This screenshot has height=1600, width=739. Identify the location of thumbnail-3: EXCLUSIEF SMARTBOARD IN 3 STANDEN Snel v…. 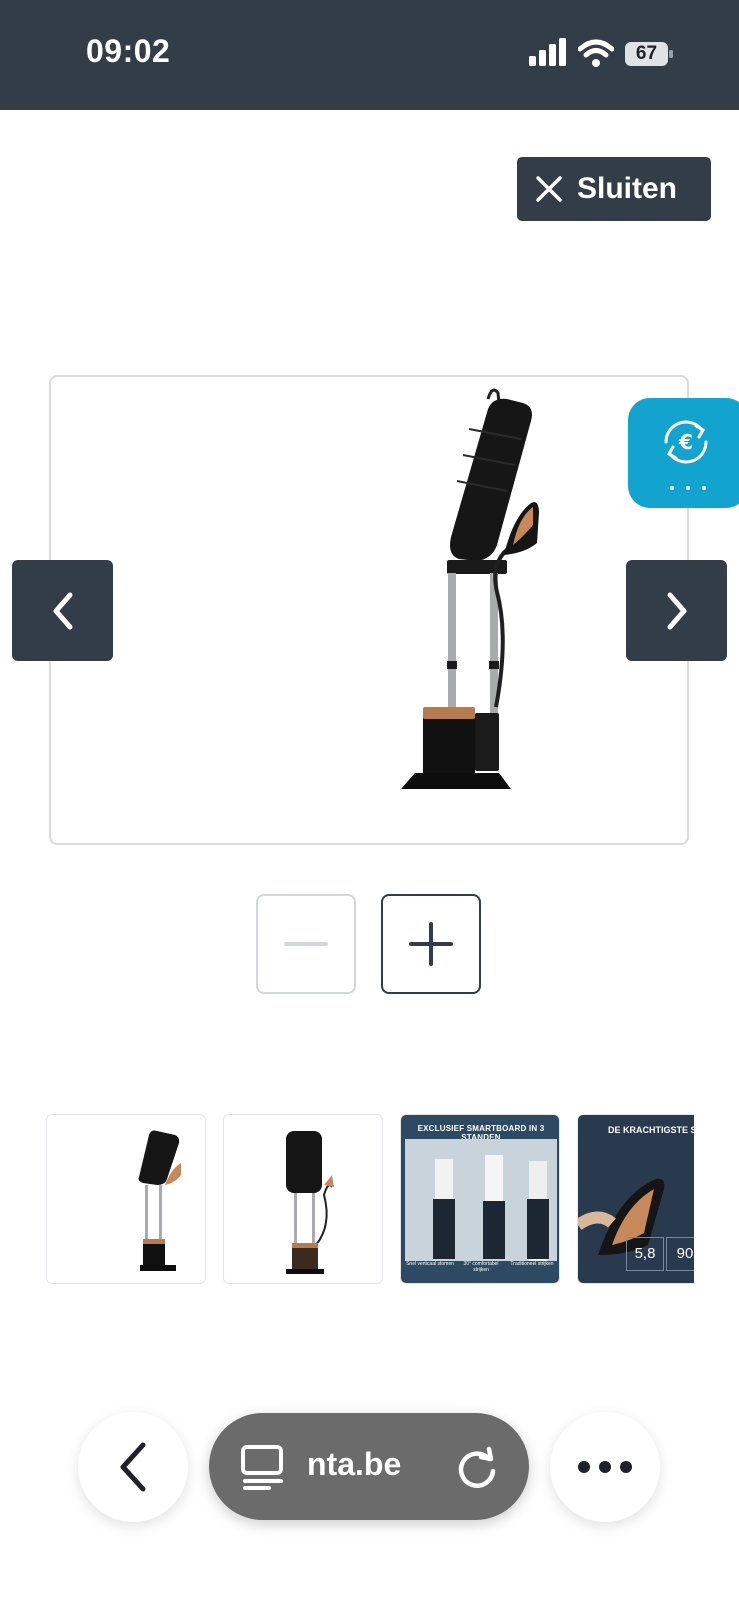
(480, 1199).